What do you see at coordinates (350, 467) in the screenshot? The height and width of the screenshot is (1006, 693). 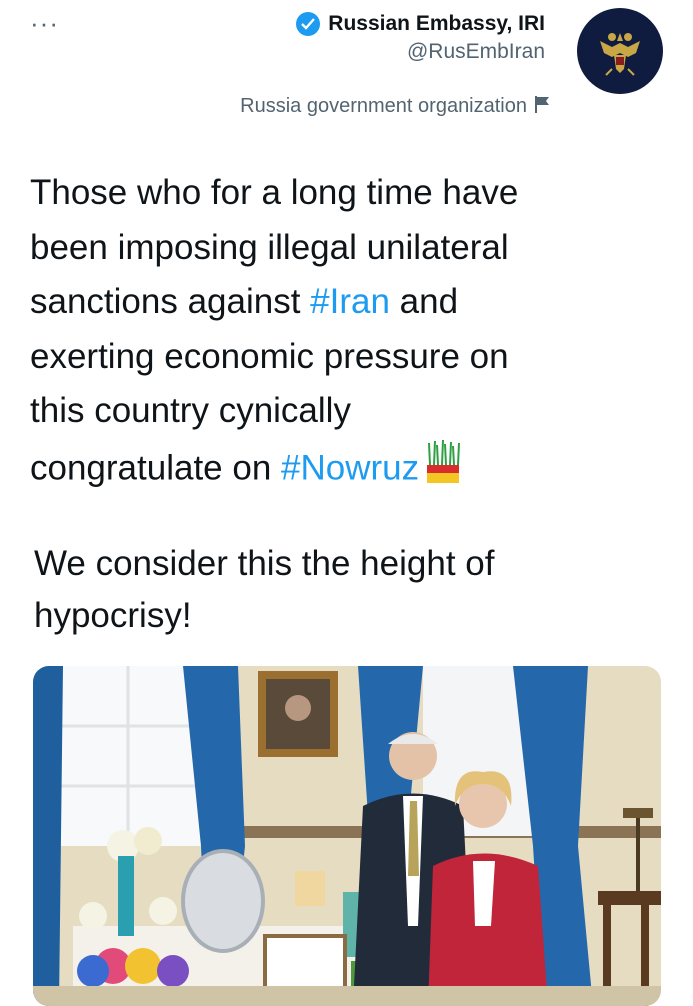 I see `hashtag-nowruz-link: #Nowruz` at bounding box center [350, 467].